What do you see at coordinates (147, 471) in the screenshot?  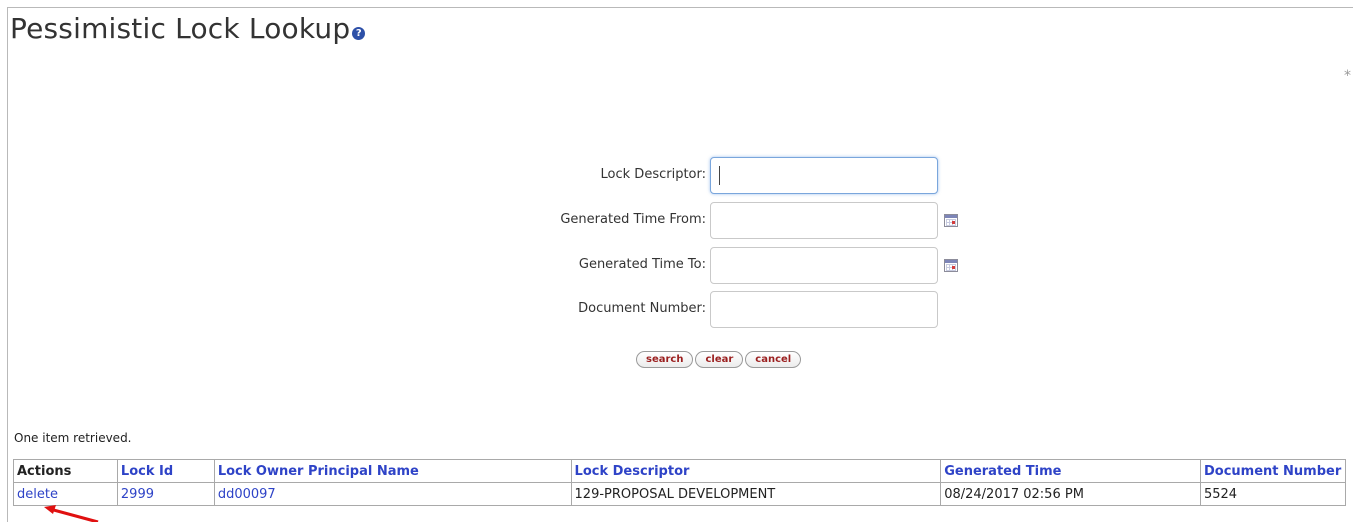 I see `sort-link-lock-id: Lock Id` at bounding box center [147, 471].